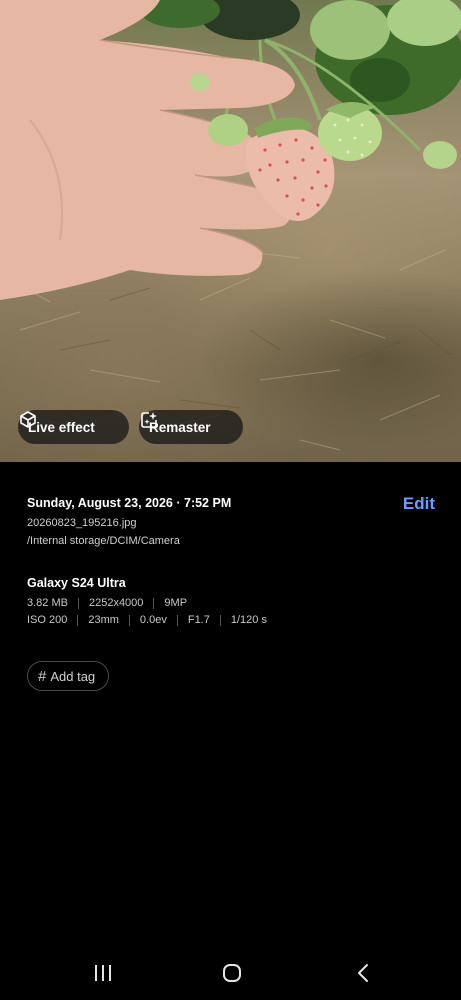  I want to click on back-icon, so click(363, 973).